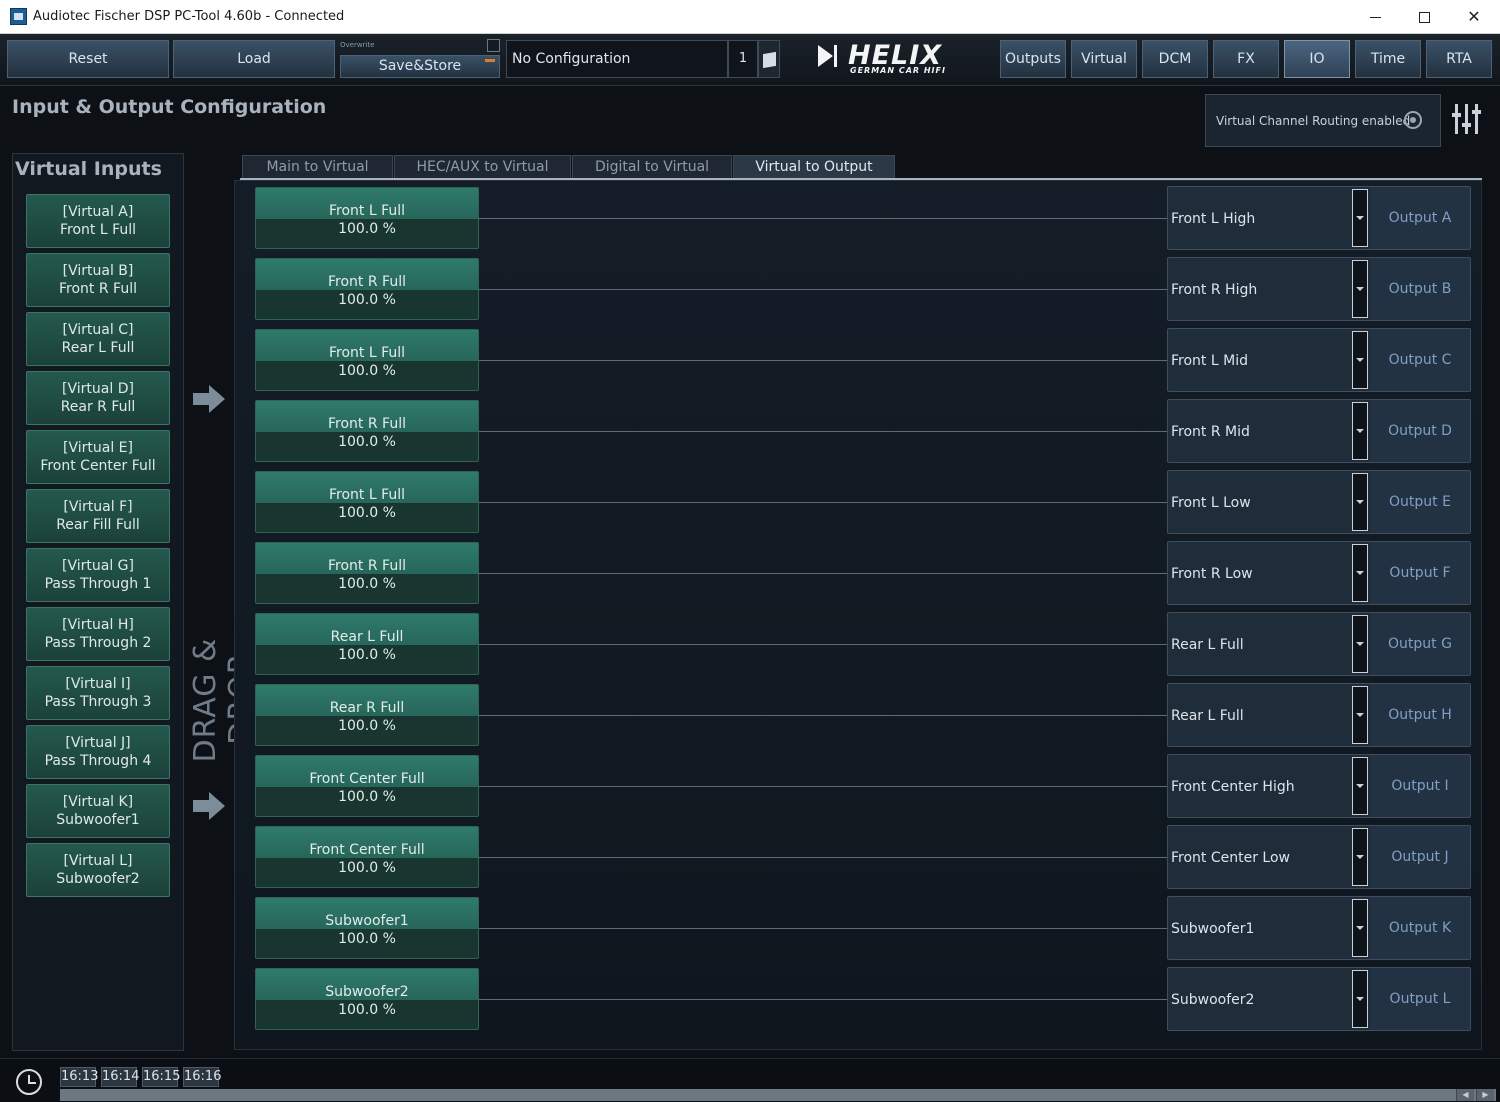 The image size is (1500, 1102). Describe the element at coordinates (1033, 59) in the screenshot. I see `nav-outputs-button: Outputs` at that location.